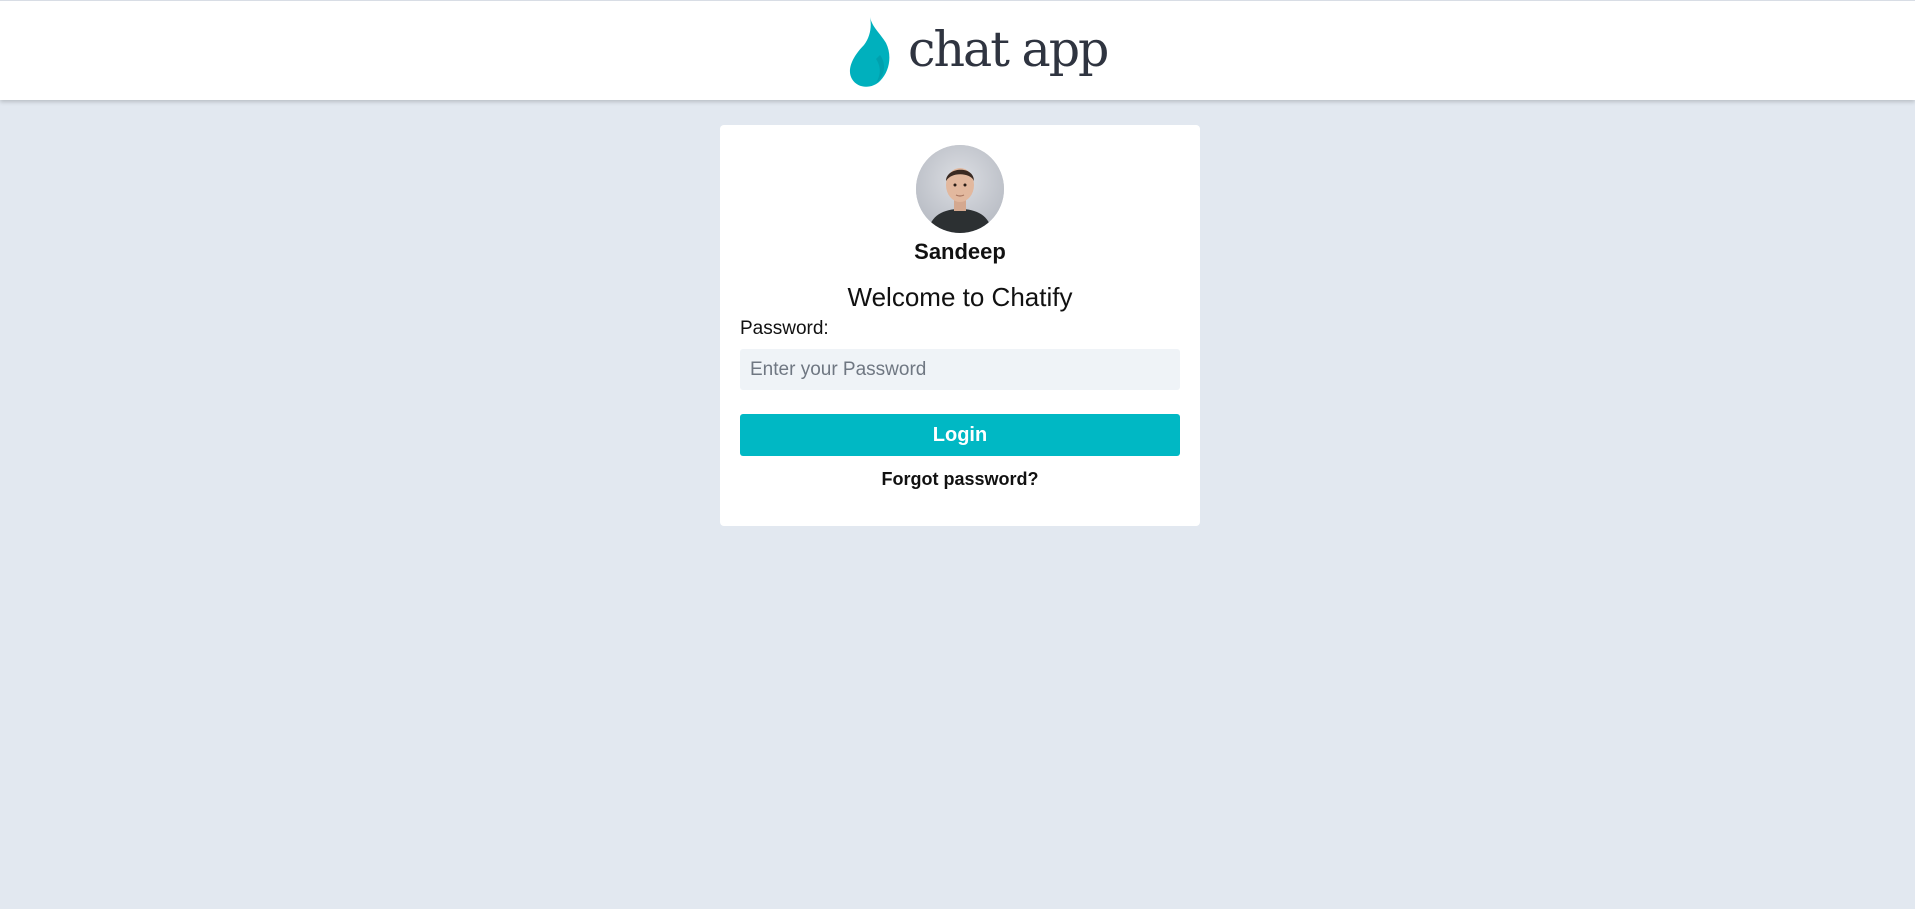  I want to click on username: Sandeep, so click(960, 251).